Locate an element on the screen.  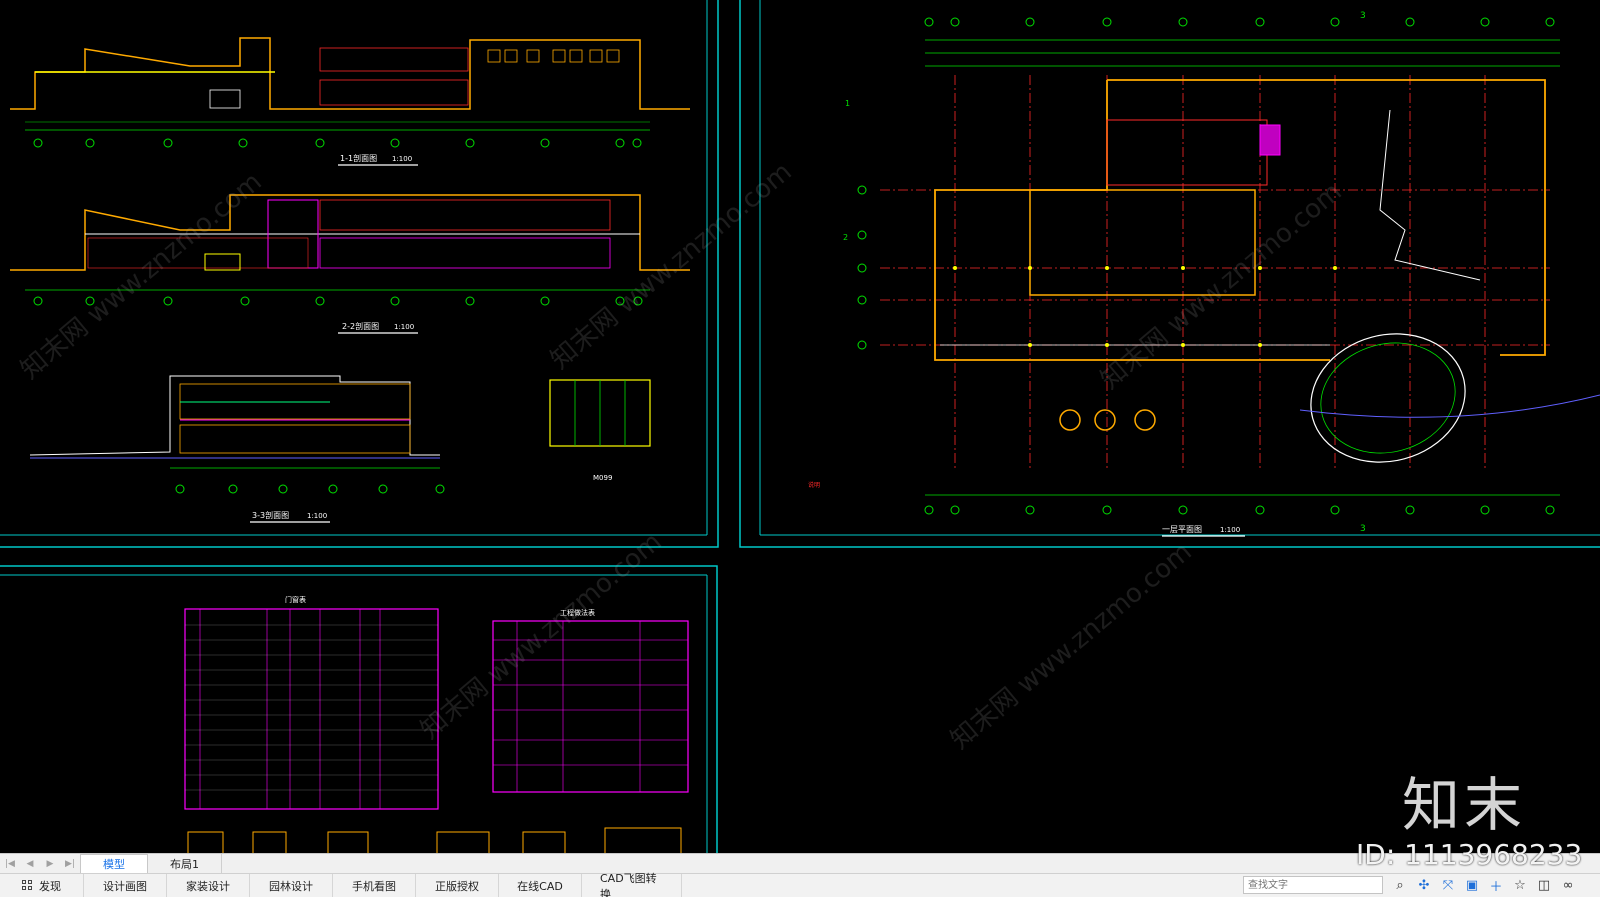
garden-design-button: 园林设计 is located at coordinates (291, 885).